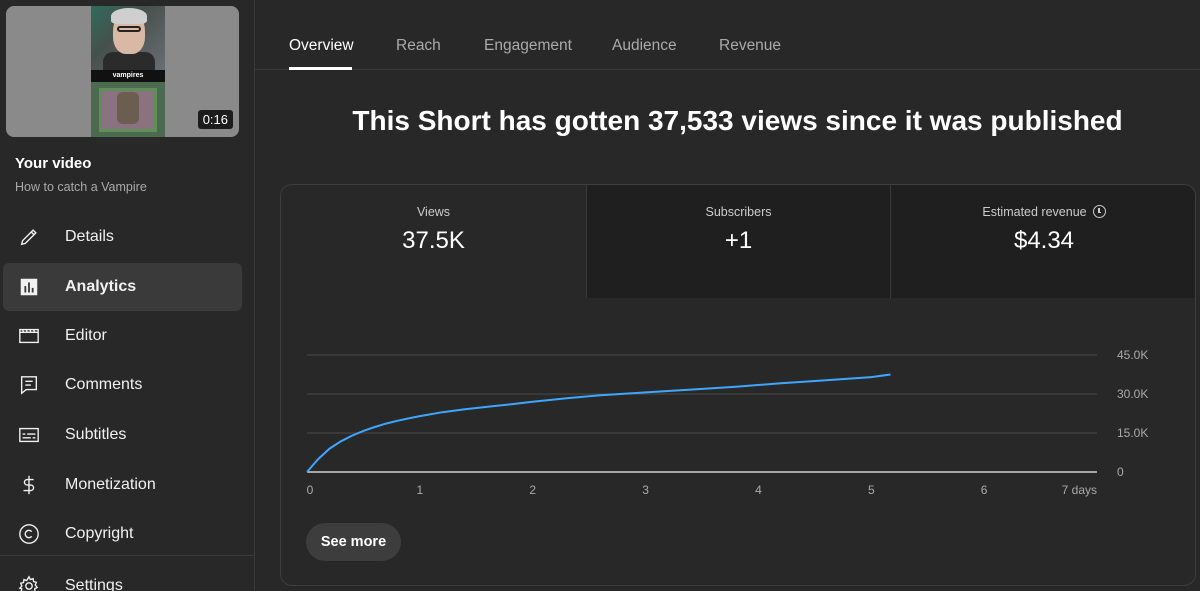  I want to click on metric-value: +1, so click(738, 240).